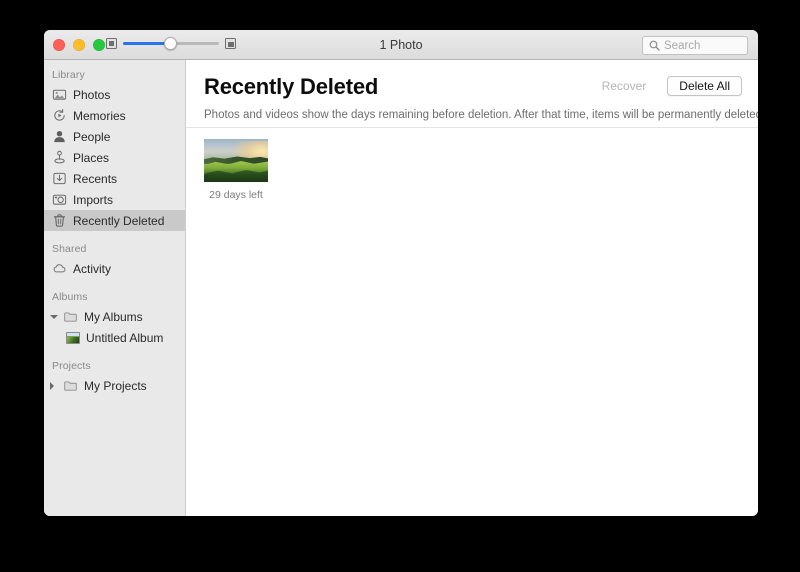 The image size is (800, 572). What do you see at coordinates (59, 157) in the screenshot?
I see `places-pin-icon` at bounding box center [59, 157].